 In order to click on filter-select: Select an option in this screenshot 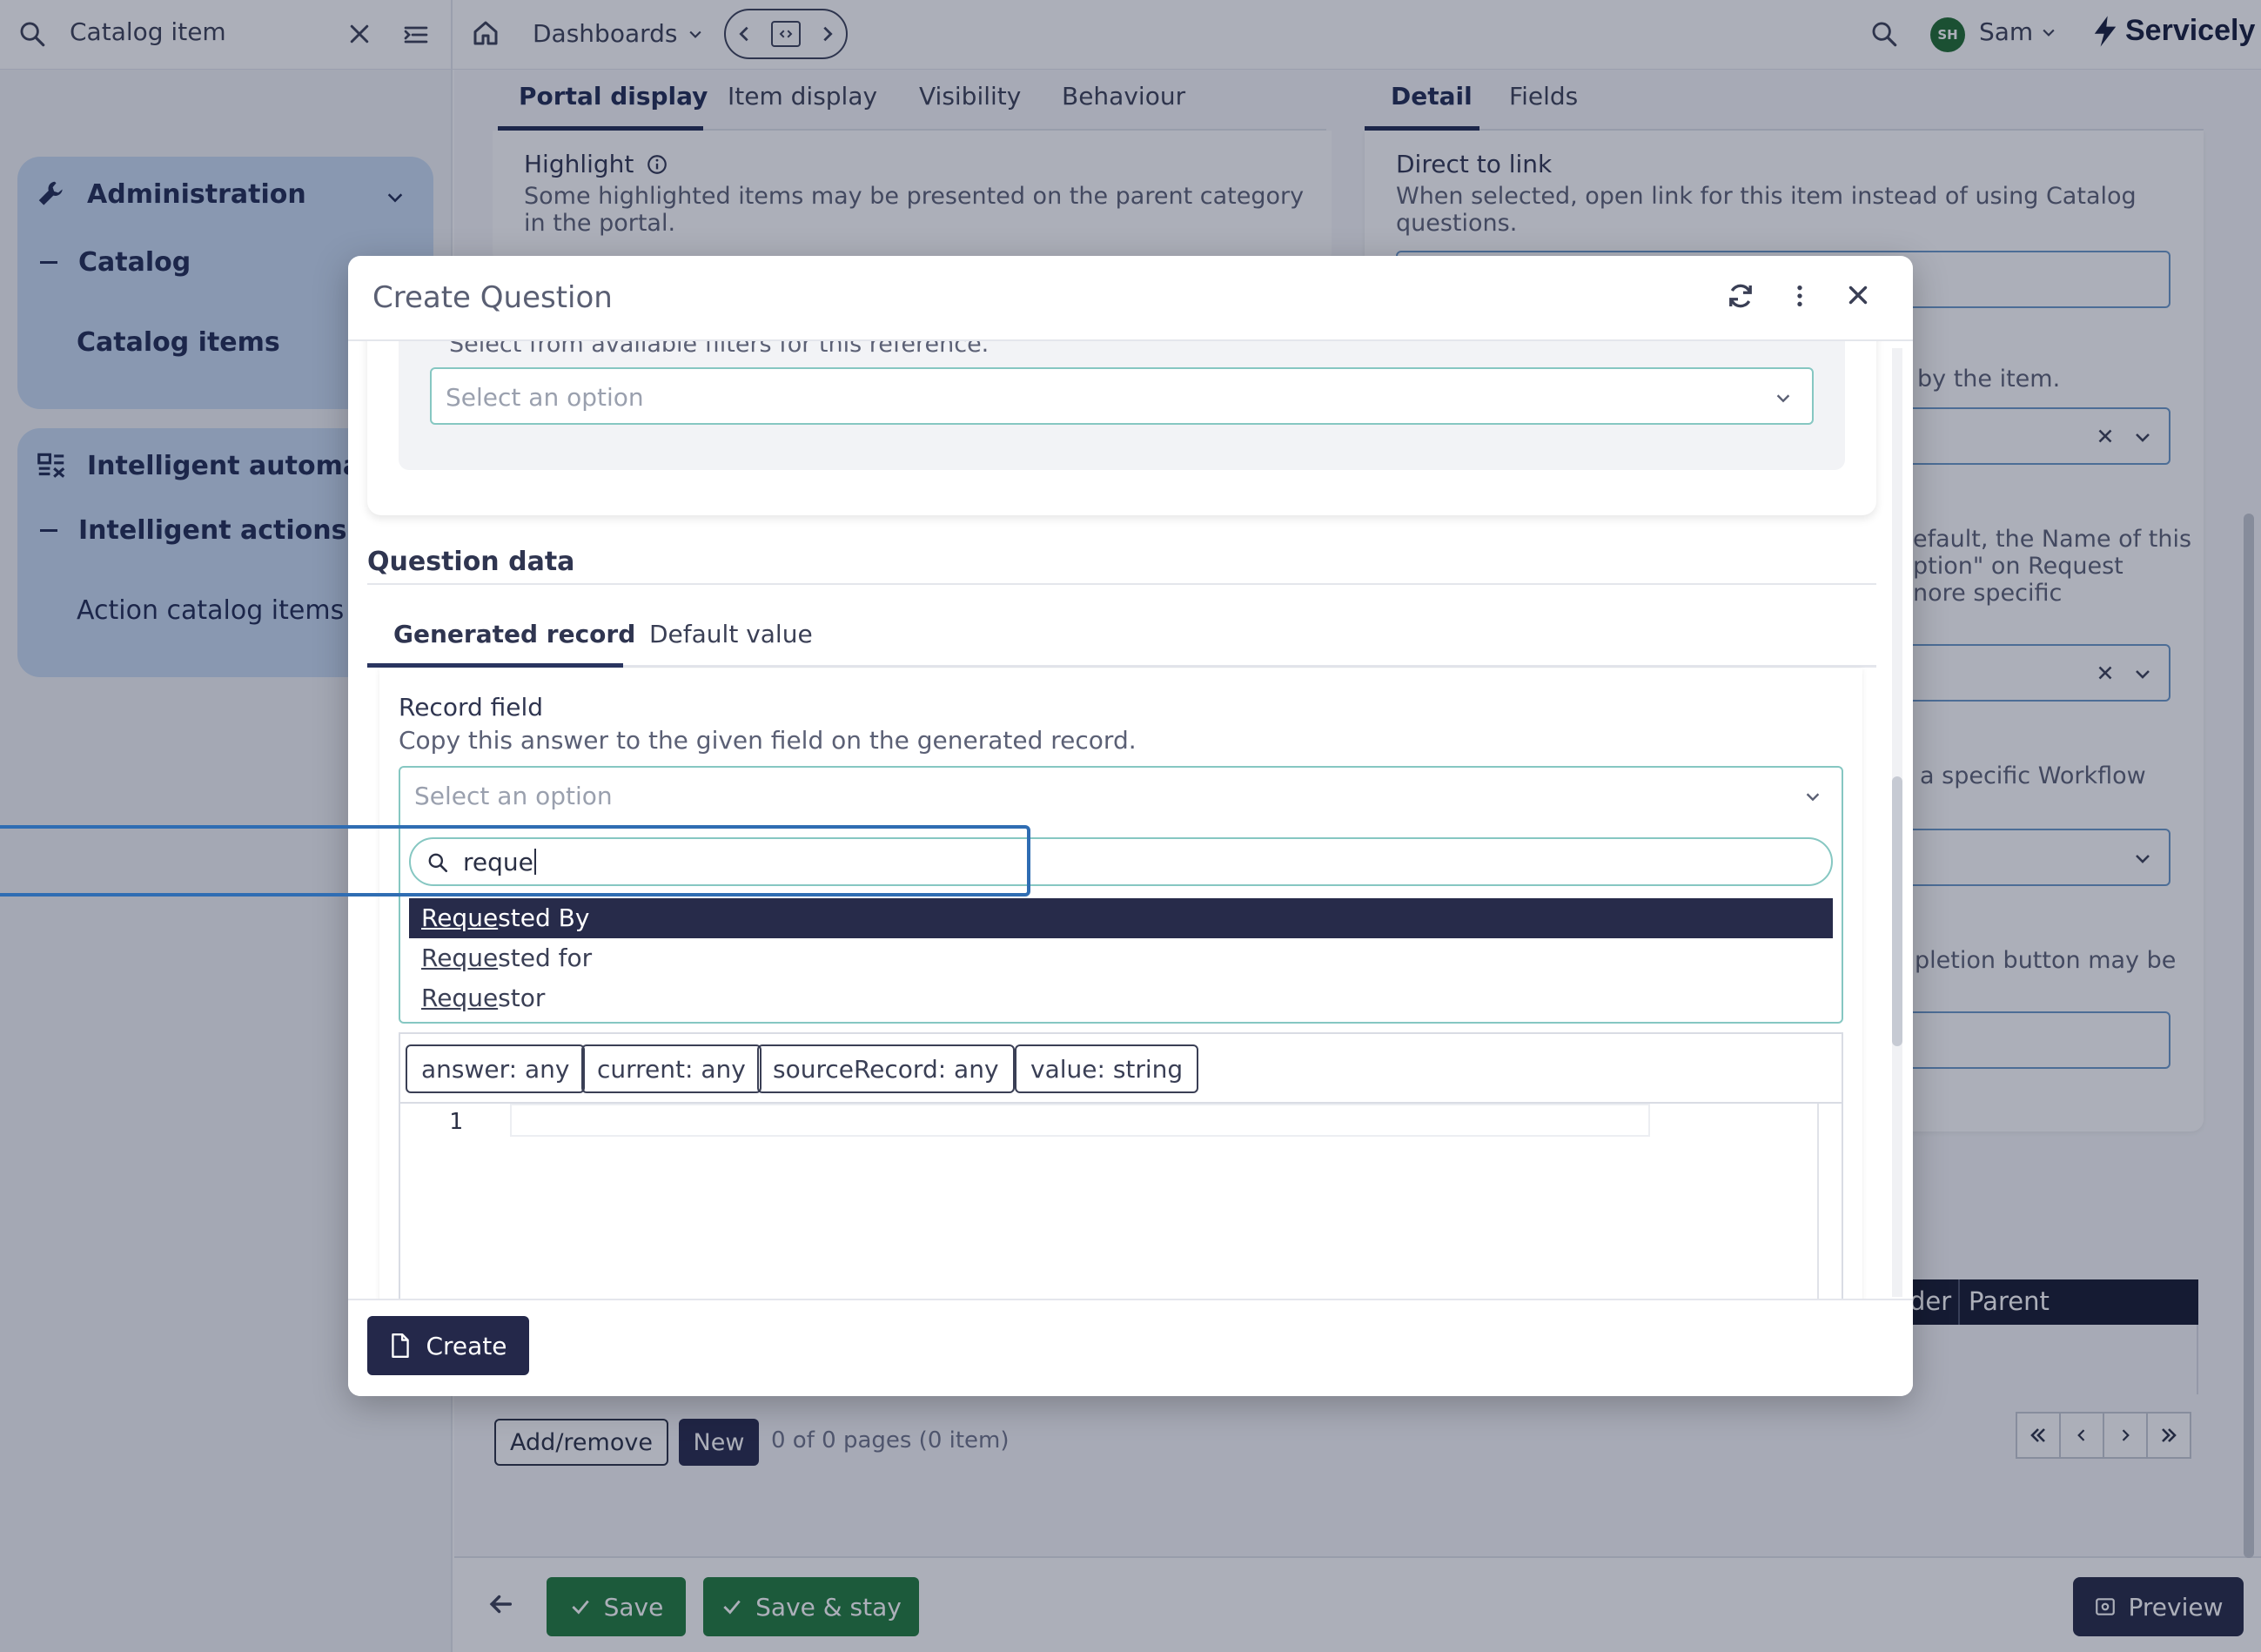, I will do `click(1122, 396)`.